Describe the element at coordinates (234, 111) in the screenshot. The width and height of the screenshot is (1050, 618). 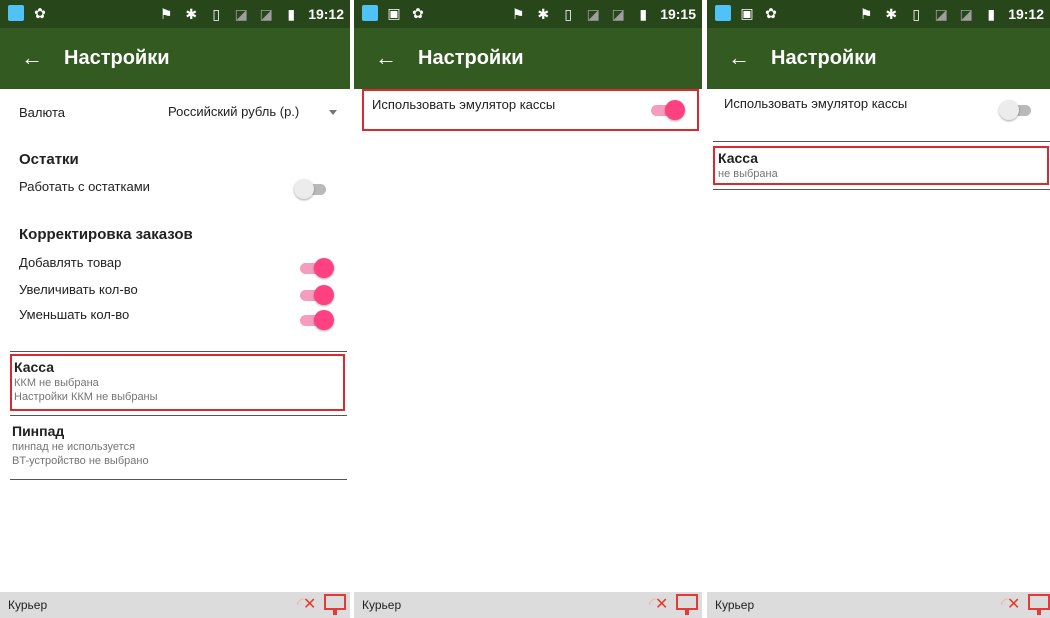
I see `currency-value: Российский рубль (р.)` at that location.